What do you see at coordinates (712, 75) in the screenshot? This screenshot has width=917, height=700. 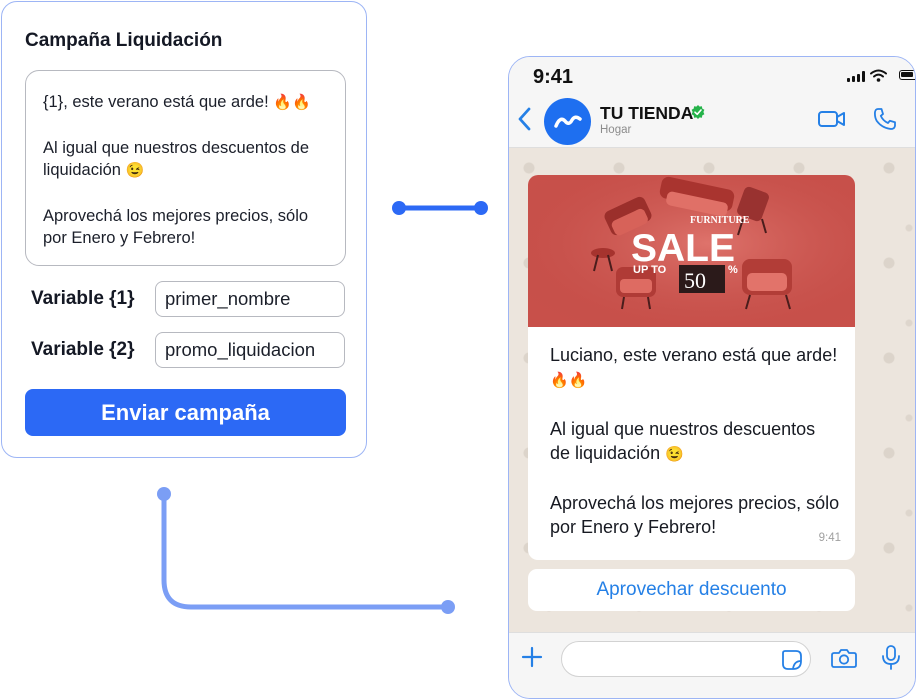 I see `status-bar: 9:41` at bounding box center [712, 75].